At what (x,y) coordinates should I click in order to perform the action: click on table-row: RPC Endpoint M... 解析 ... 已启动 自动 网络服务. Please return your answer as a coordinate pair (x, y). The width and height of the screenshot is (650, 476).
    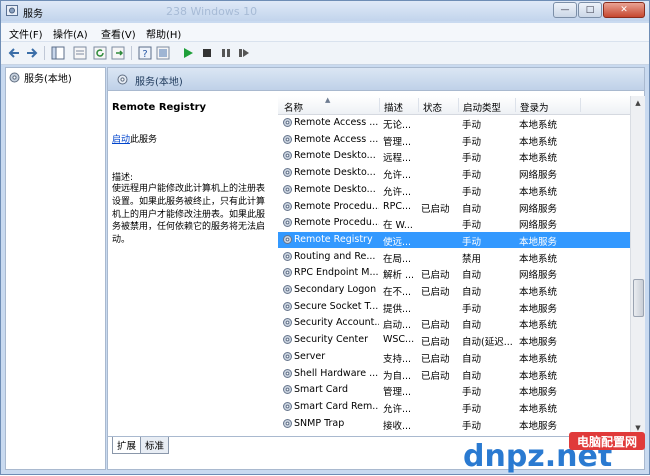
    Looking at the image, I should click on (454, 273).